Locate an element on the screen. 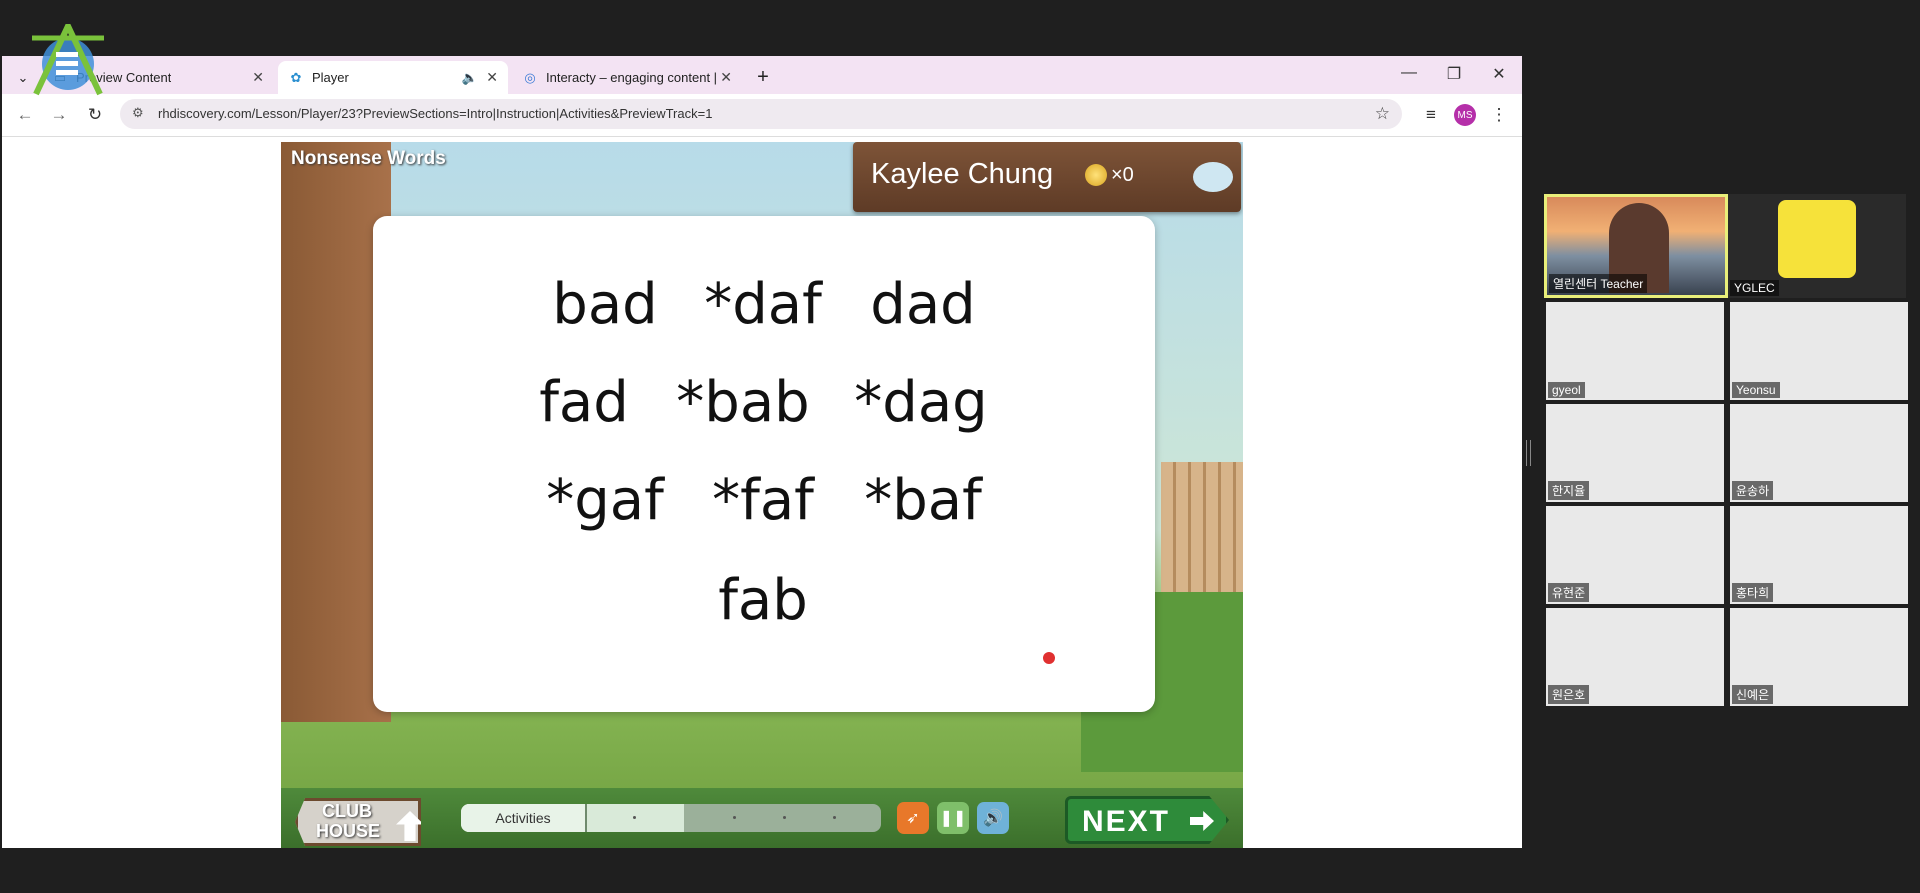  participant-tile: 신예은 is located at coordinates (1819, 657).